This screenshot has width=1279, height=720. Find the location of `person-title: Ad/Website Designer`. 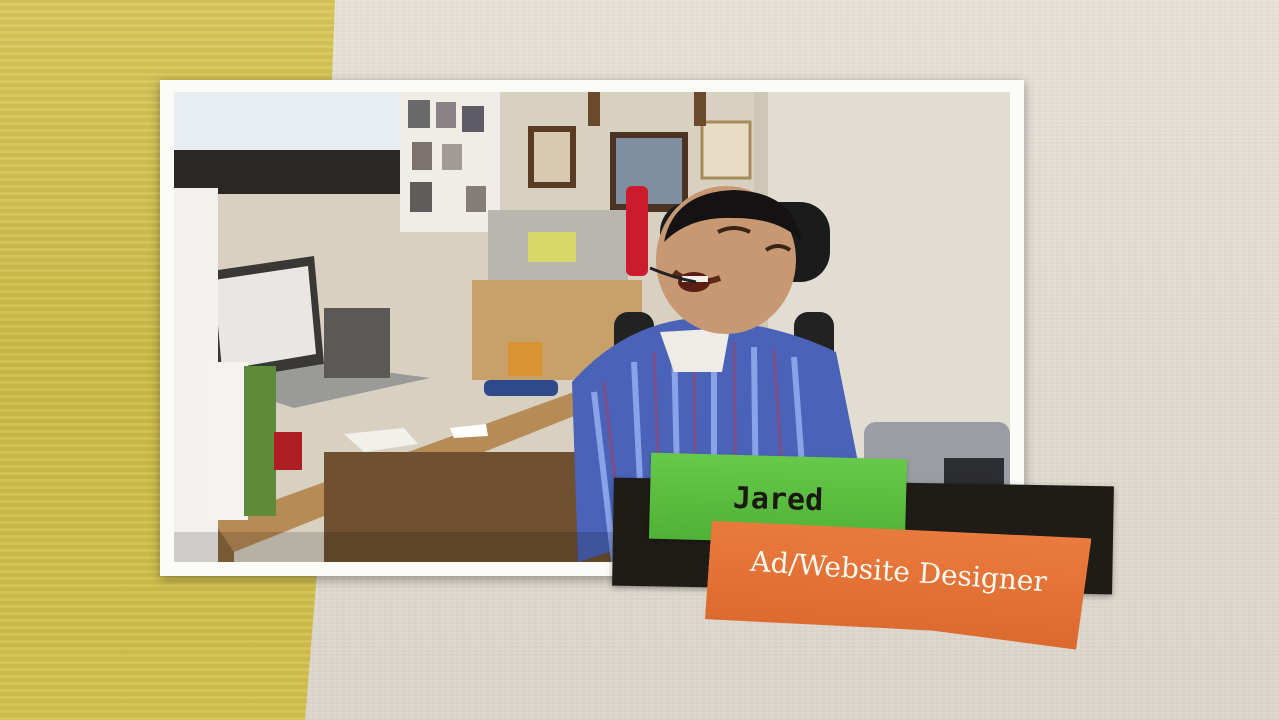

person-title: Ad/Website Designer is located at coordinates (898, 571).